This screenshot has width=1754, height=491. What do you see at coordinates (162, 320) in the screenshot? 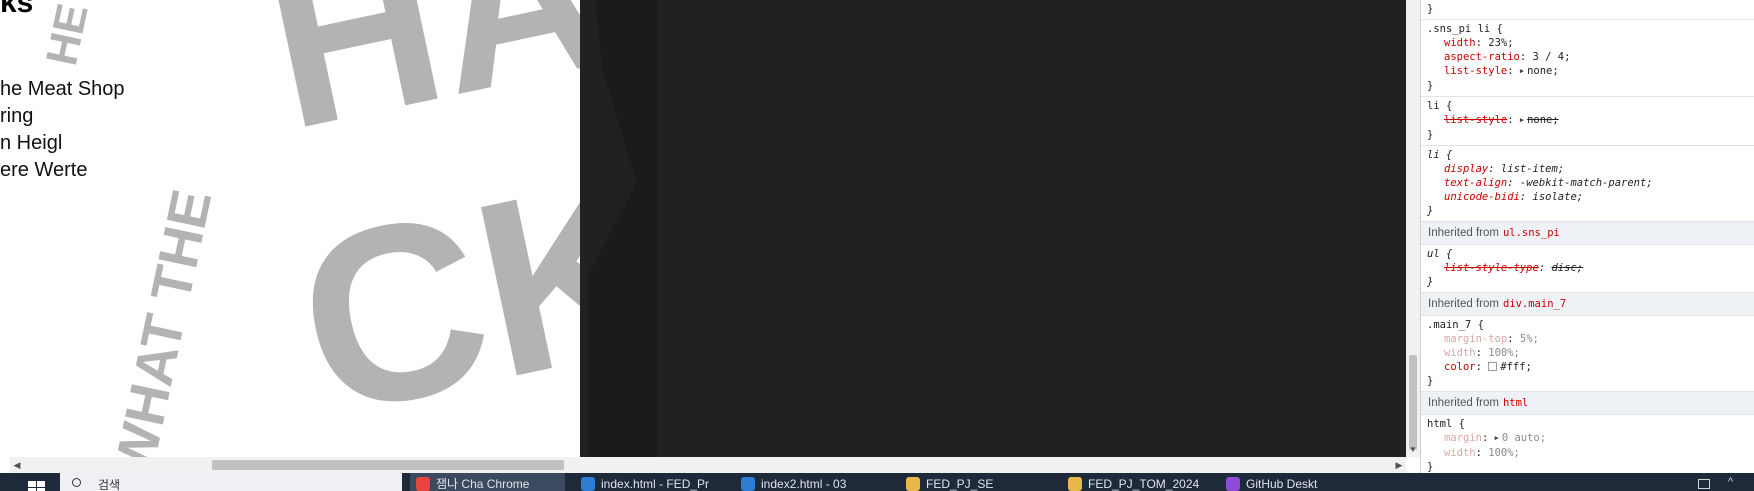
I see `poster-letters-what-the: WHAT THE` at bounding box center [162, 320].